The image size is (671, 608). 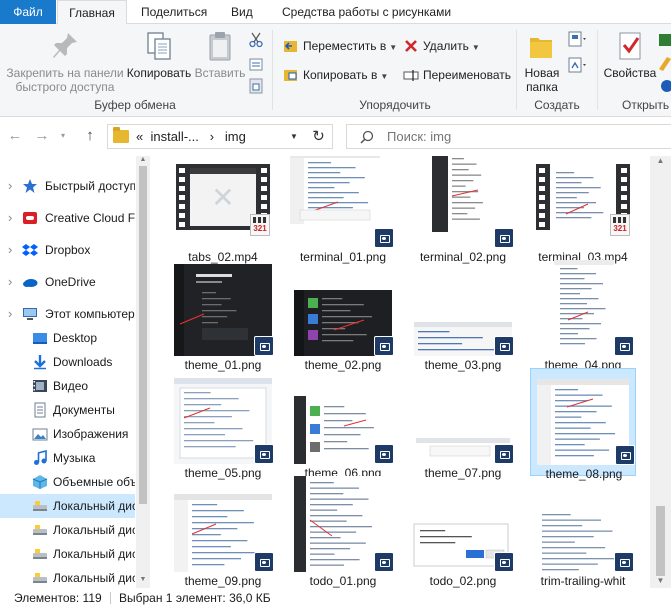 I want to click on breadcrumb-item-current: img, so click(x=235, y=136).